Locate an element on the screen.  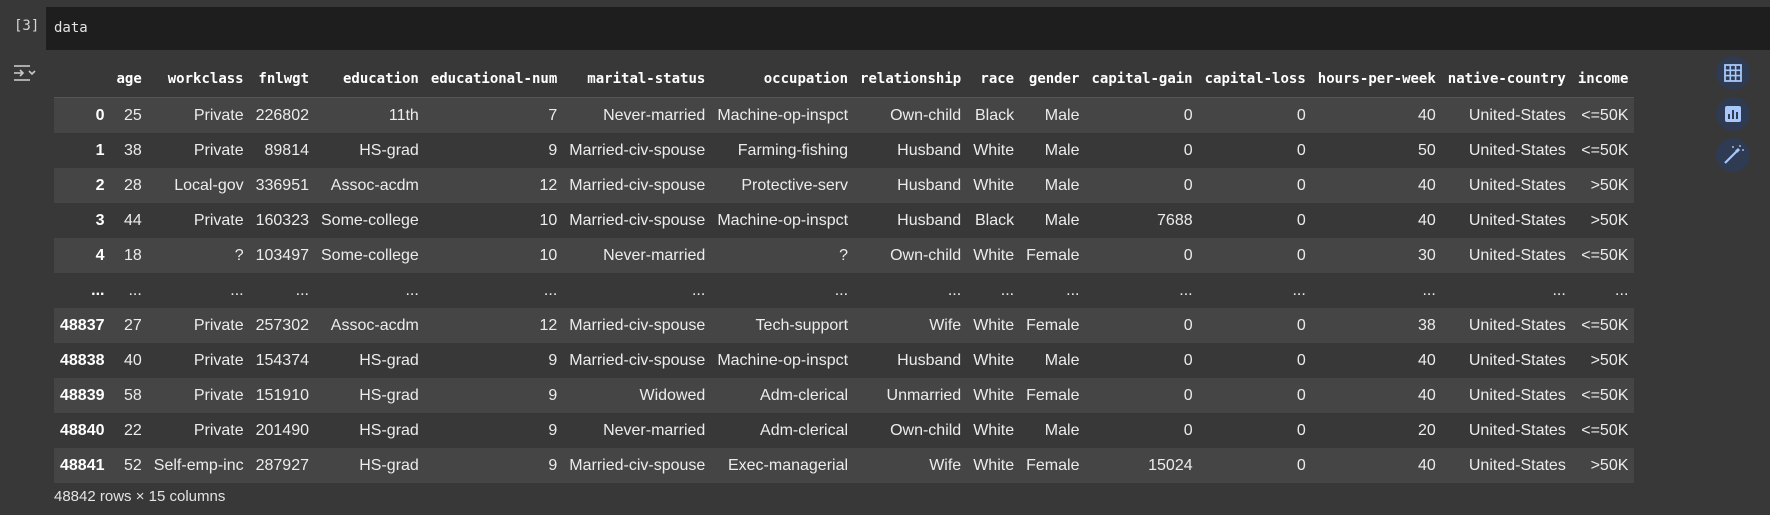
code-editor: data is located at coordinates (908, 28).